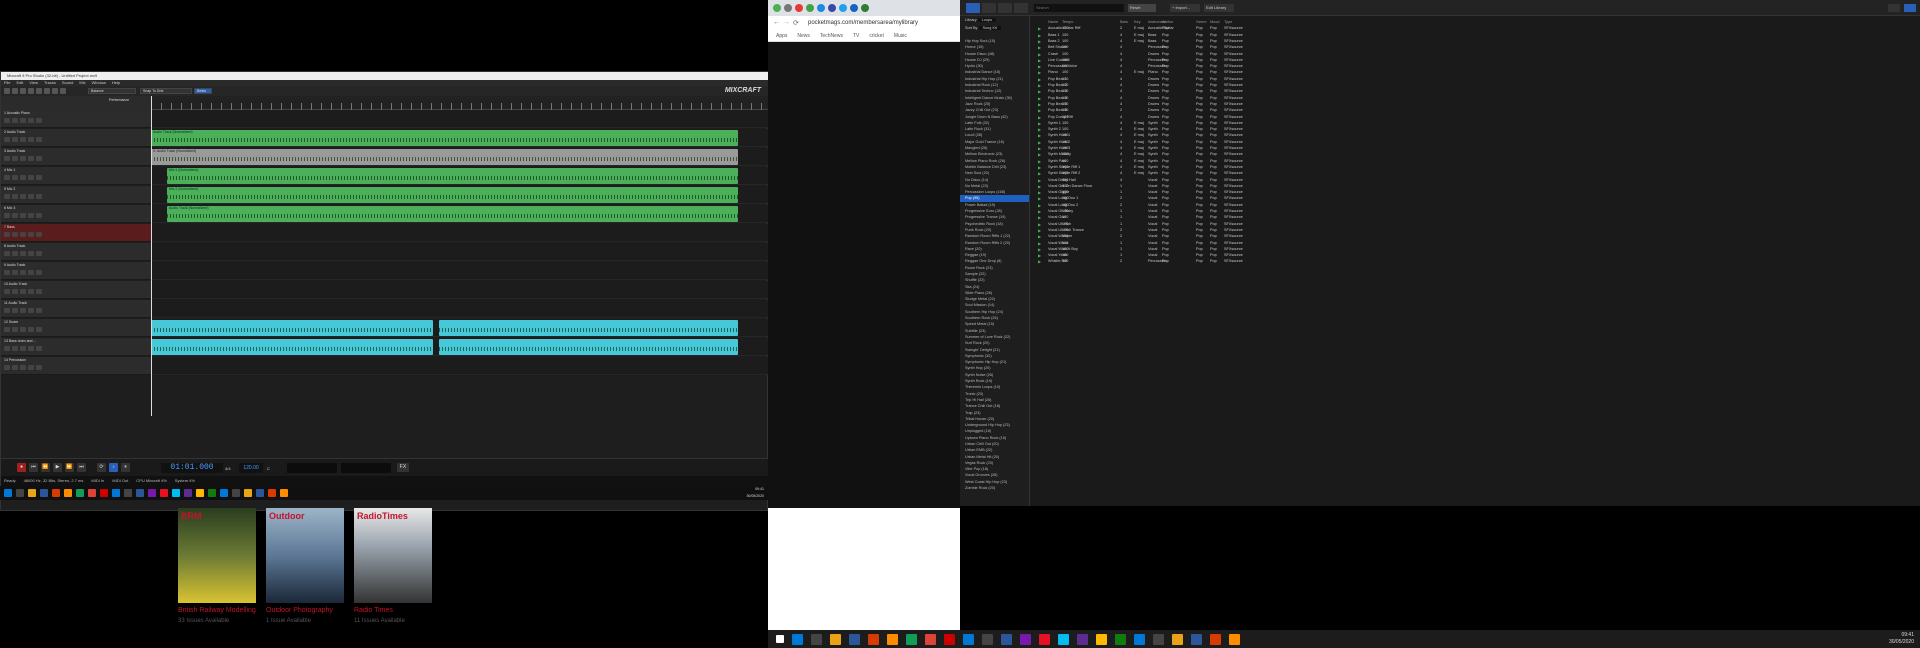 This screenshot has width=1920, height=648. What do you see at coordinates (1894, 8) in the screenshot?
I see `grid-view-icon` at bounding box center [1894, 8].